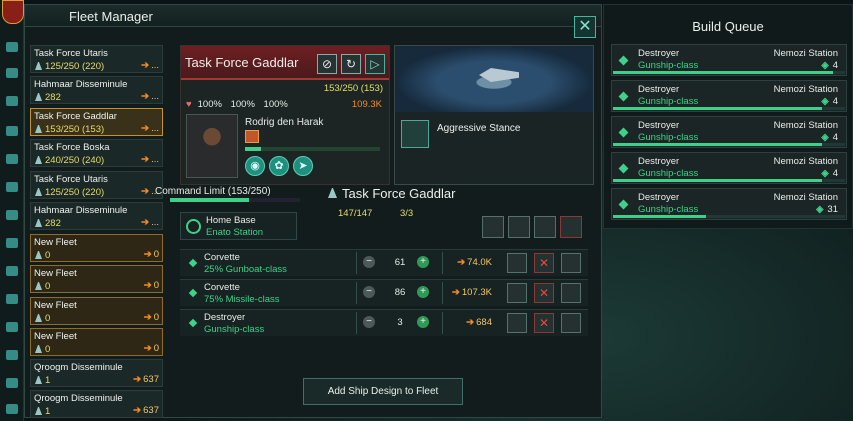 This screenshot has width=853, height=421. What do you see at coordinates (355, 213) in the screenshot?
I see `hull-points: 147/147` at bounding box center [355, 213].